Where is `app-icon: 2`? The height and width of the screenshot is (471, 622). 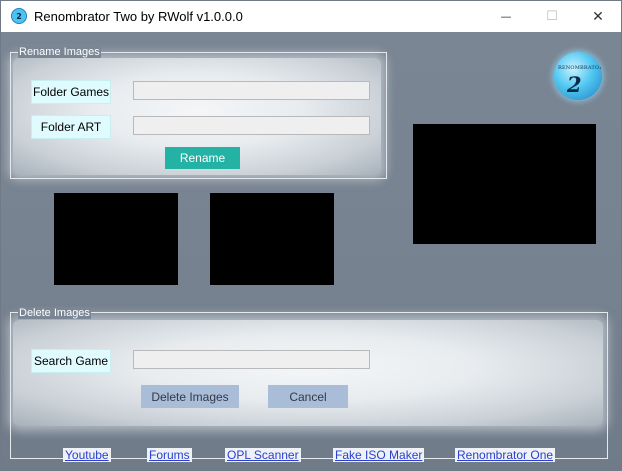
app-icon: 2 is located at coordinates (19, 16).